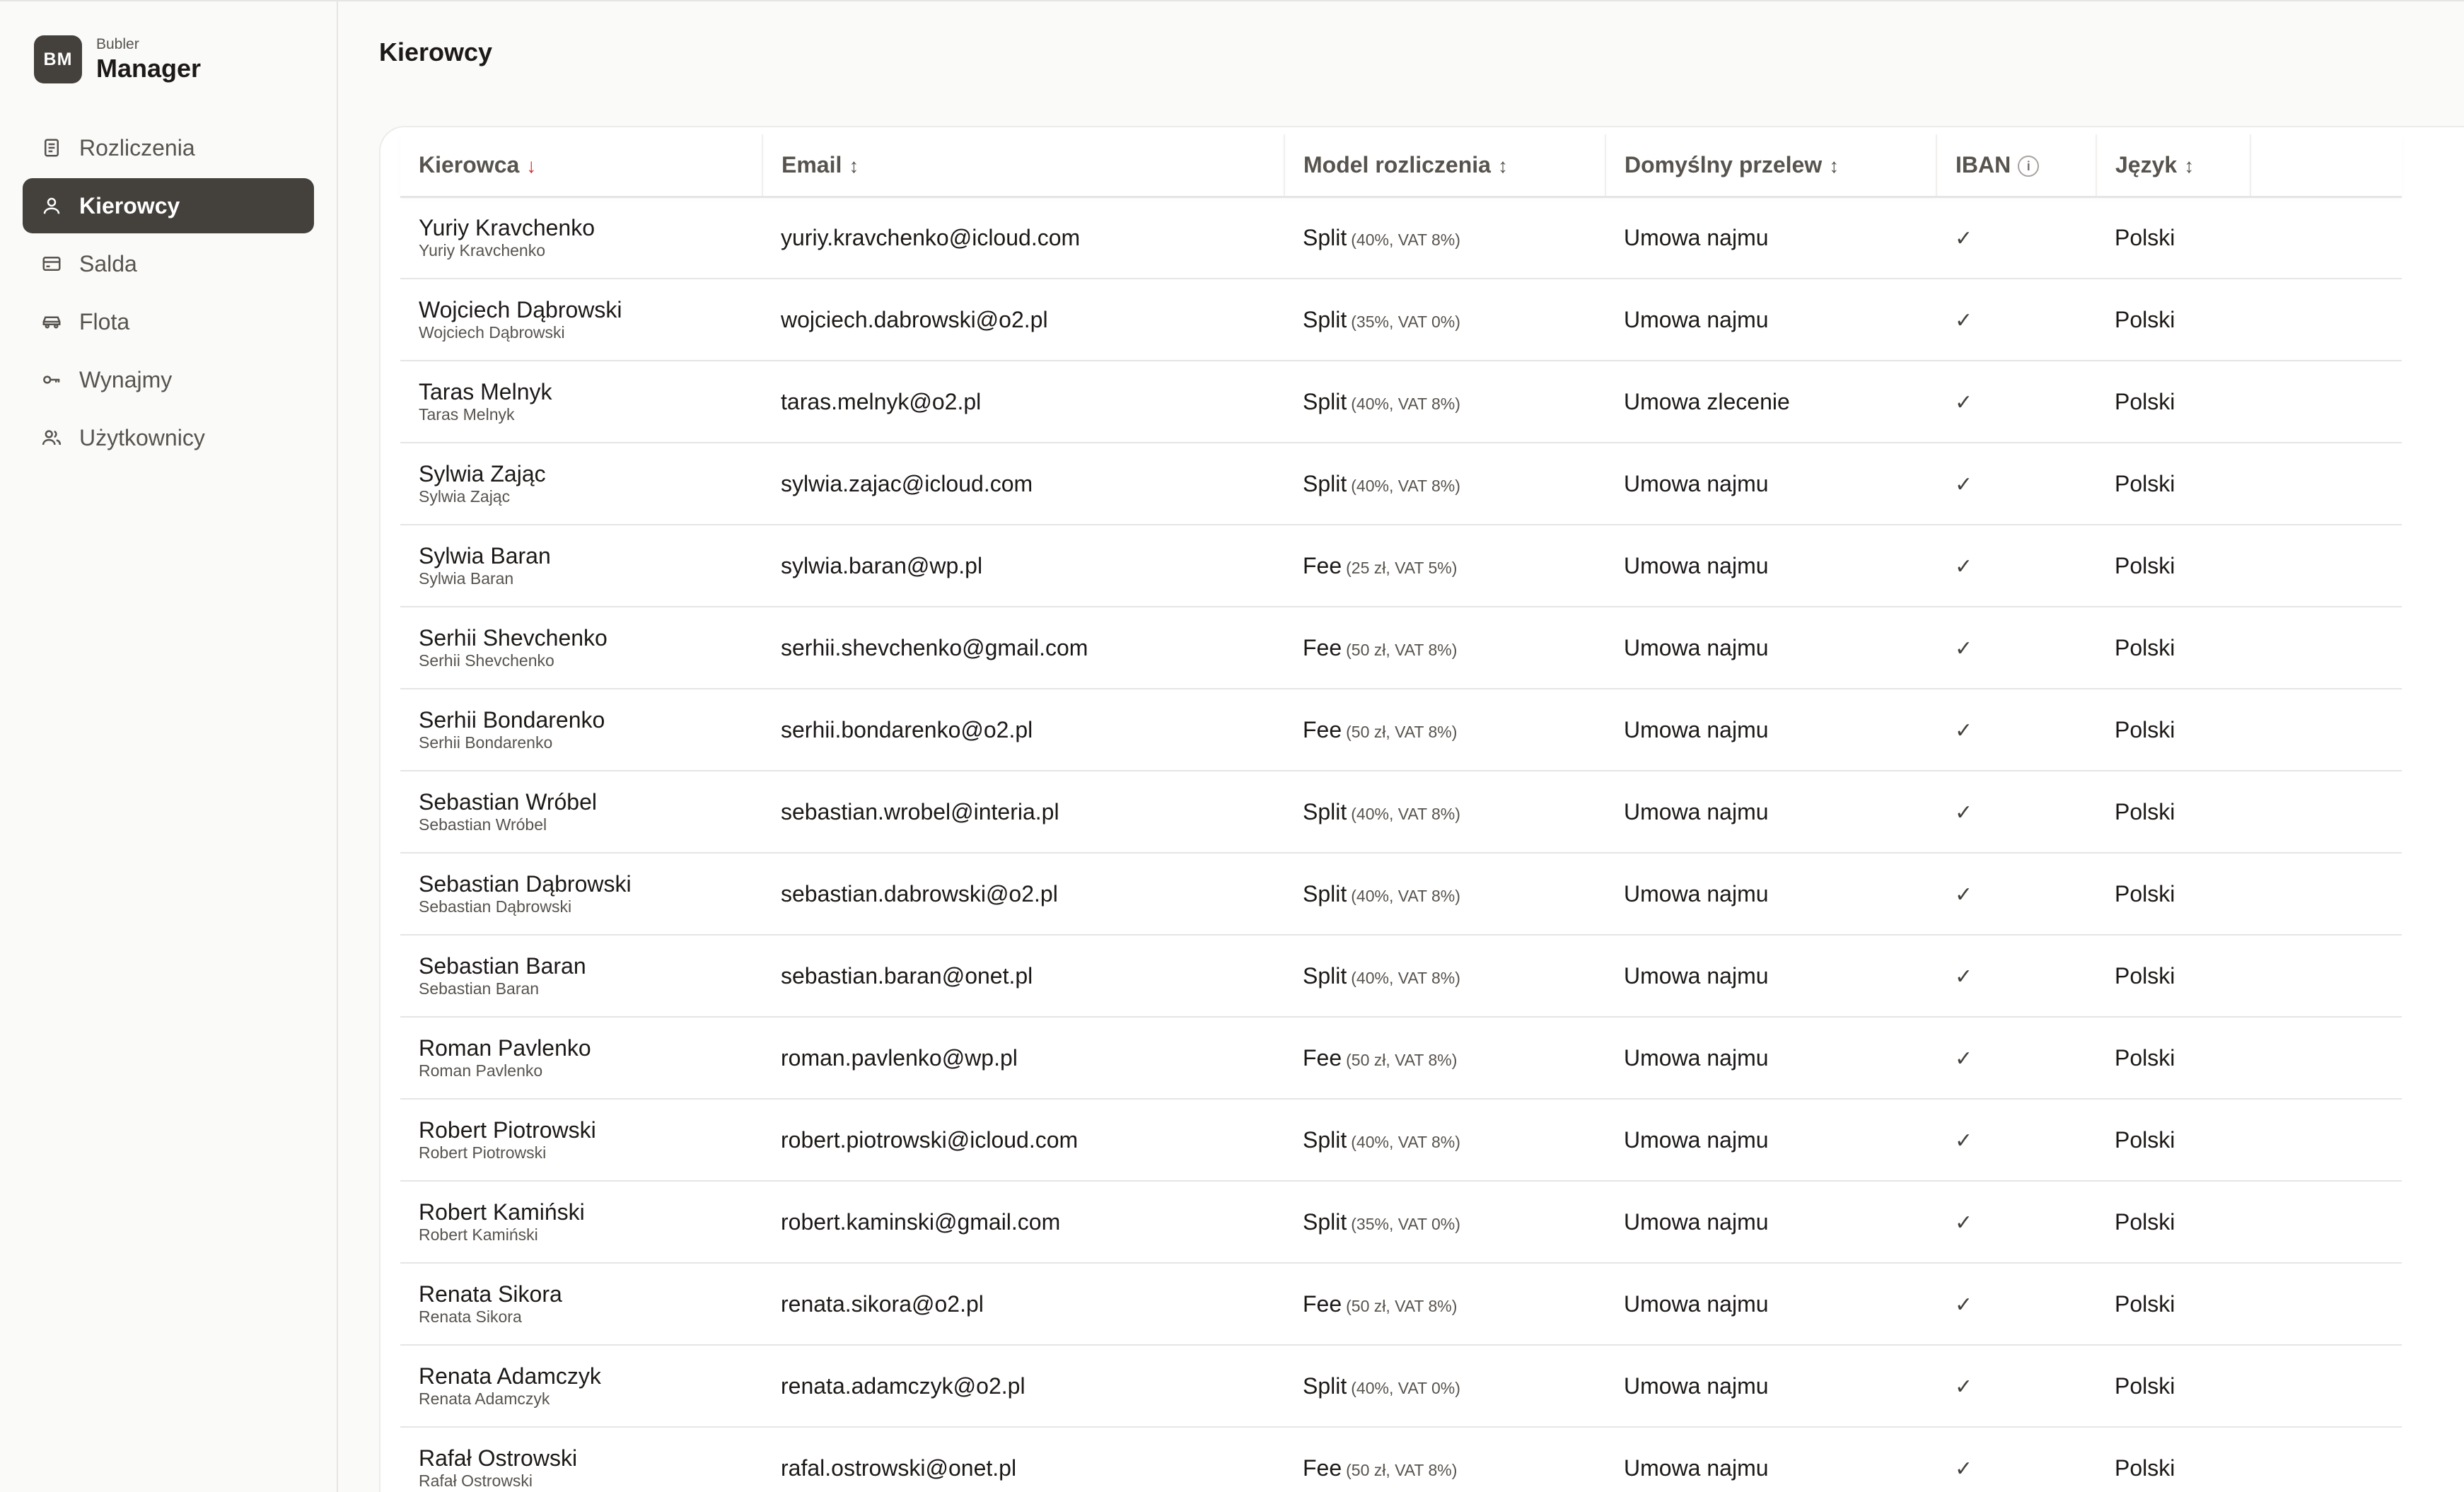  What do you see at coordinates (168, 379) in the screenshot?
I see `sidebar-item-wynajmy: Wynajmy` at bounding box center [168, 379].